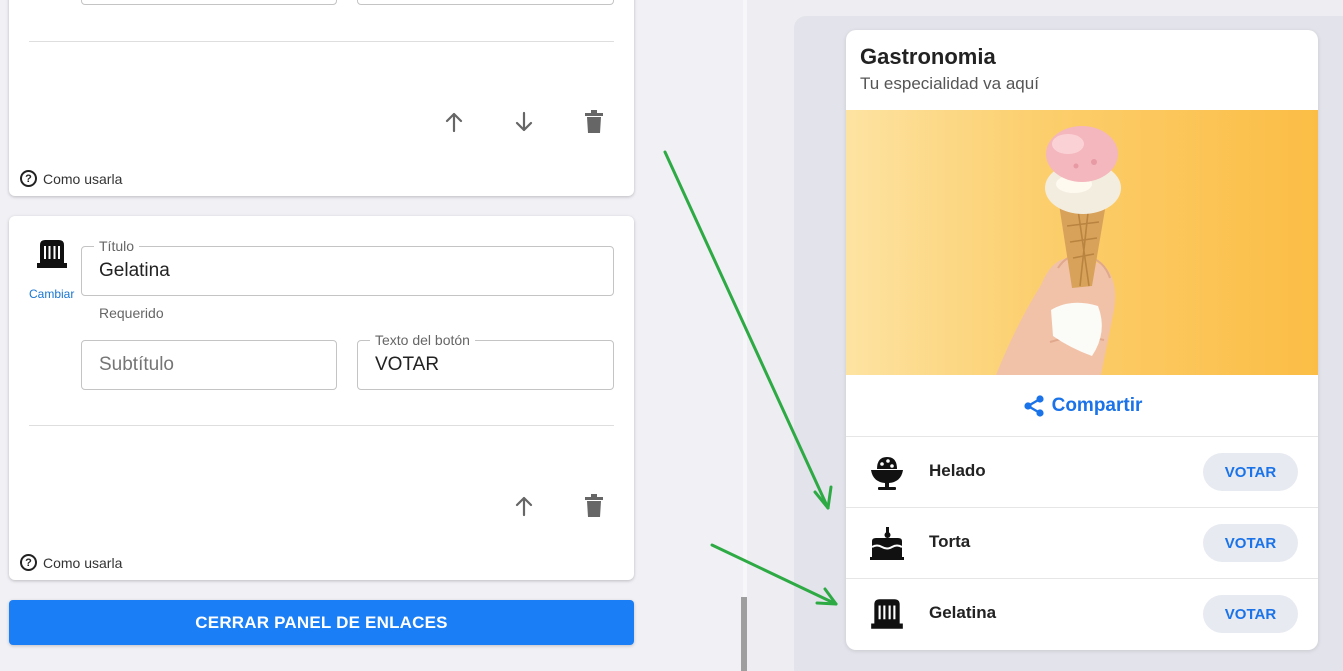 The height and width of the screenshot is (671, 1343). What do you see at coordinates (117, 246) in the screenshot?
I see `title-field-label: Título` at bounding box center [117, 246].